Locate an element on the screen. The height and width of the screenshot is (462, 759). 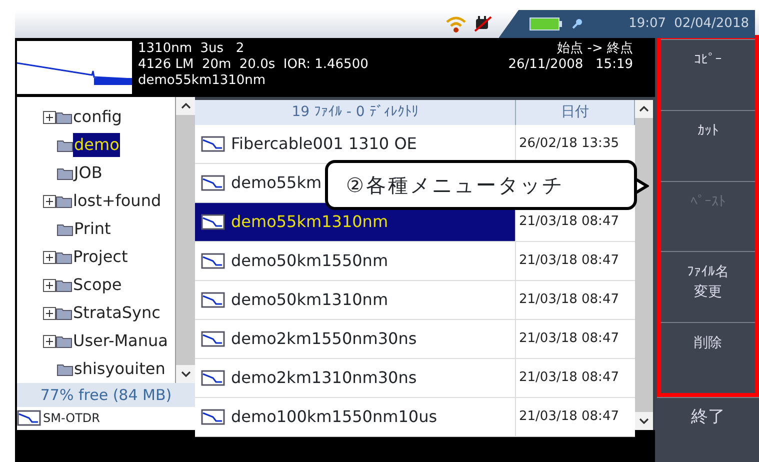
battery-icon is located at coordinates (545, 24).